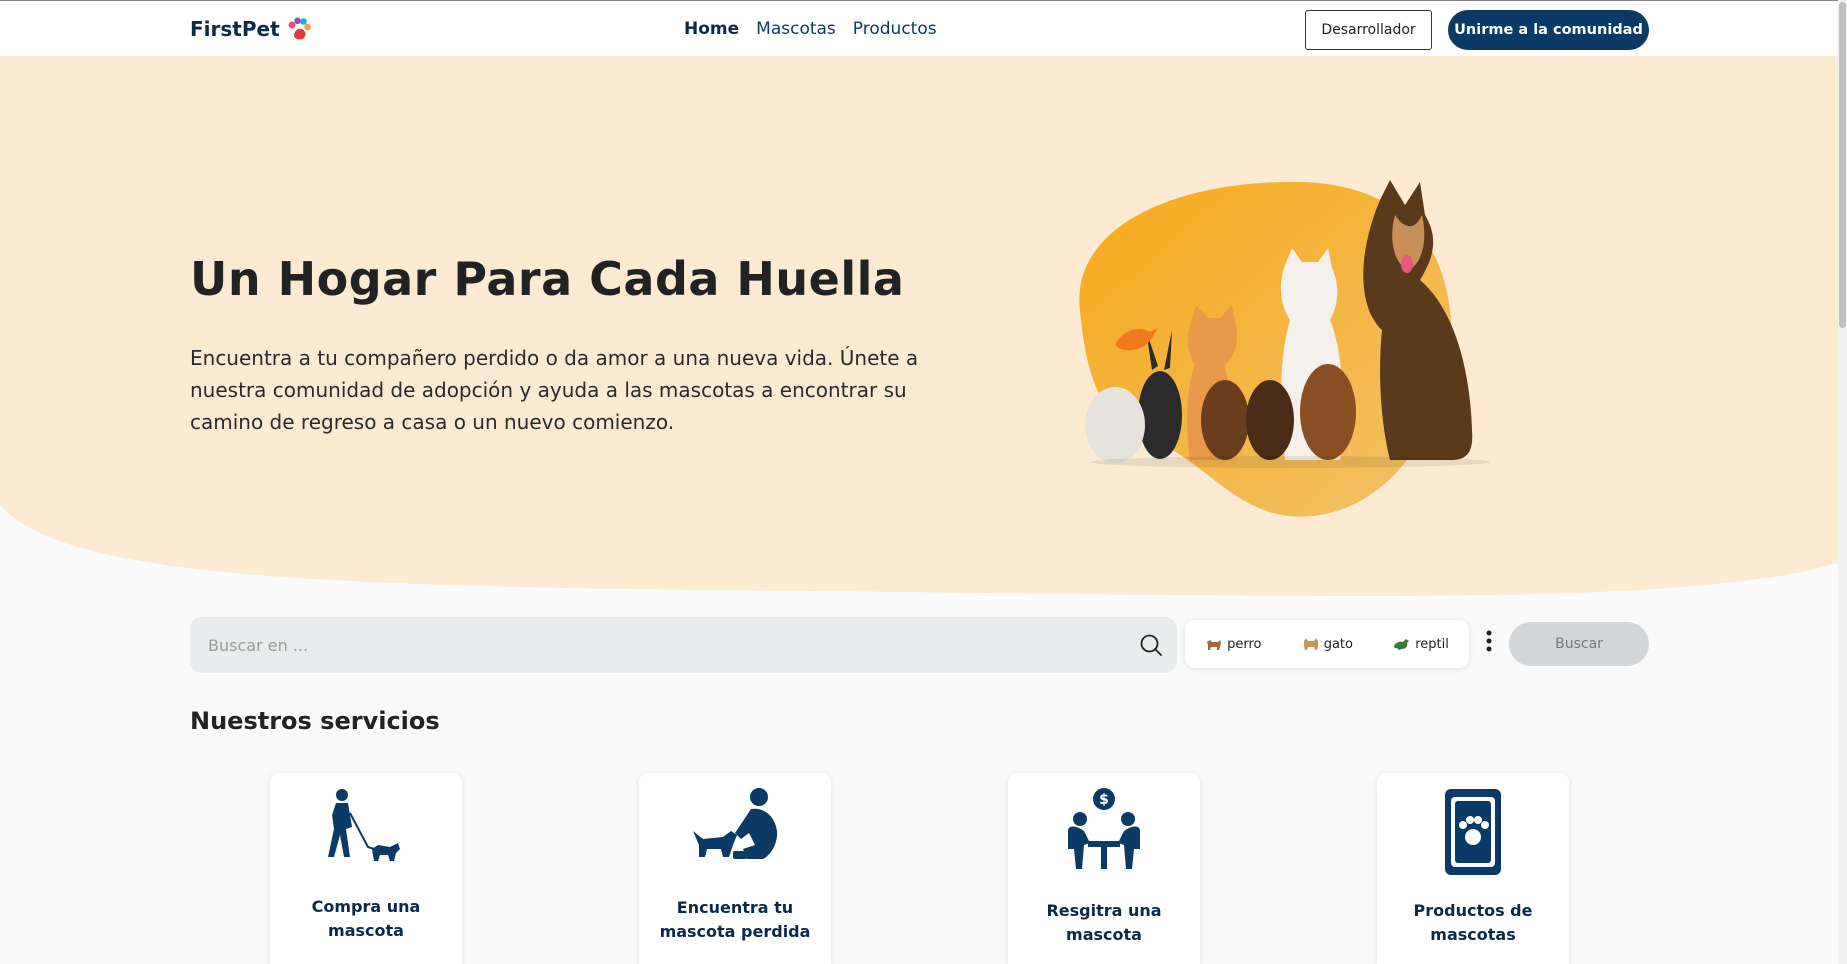 The image size is (1847, 964). Describe the element at coordinates (1548, 30) in the screenshot. I see `join-community-button: Unirme a la comunidad` at that location.